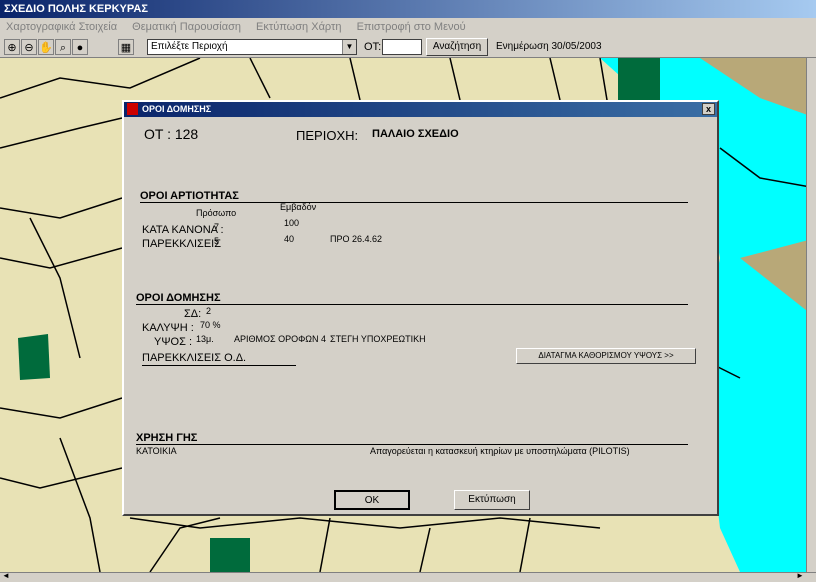 Image resolution: width=816 pixels, height=582 pixels. I want to click on cover-label: ΚΑΛΥΨΗ :, so click(168, 328).